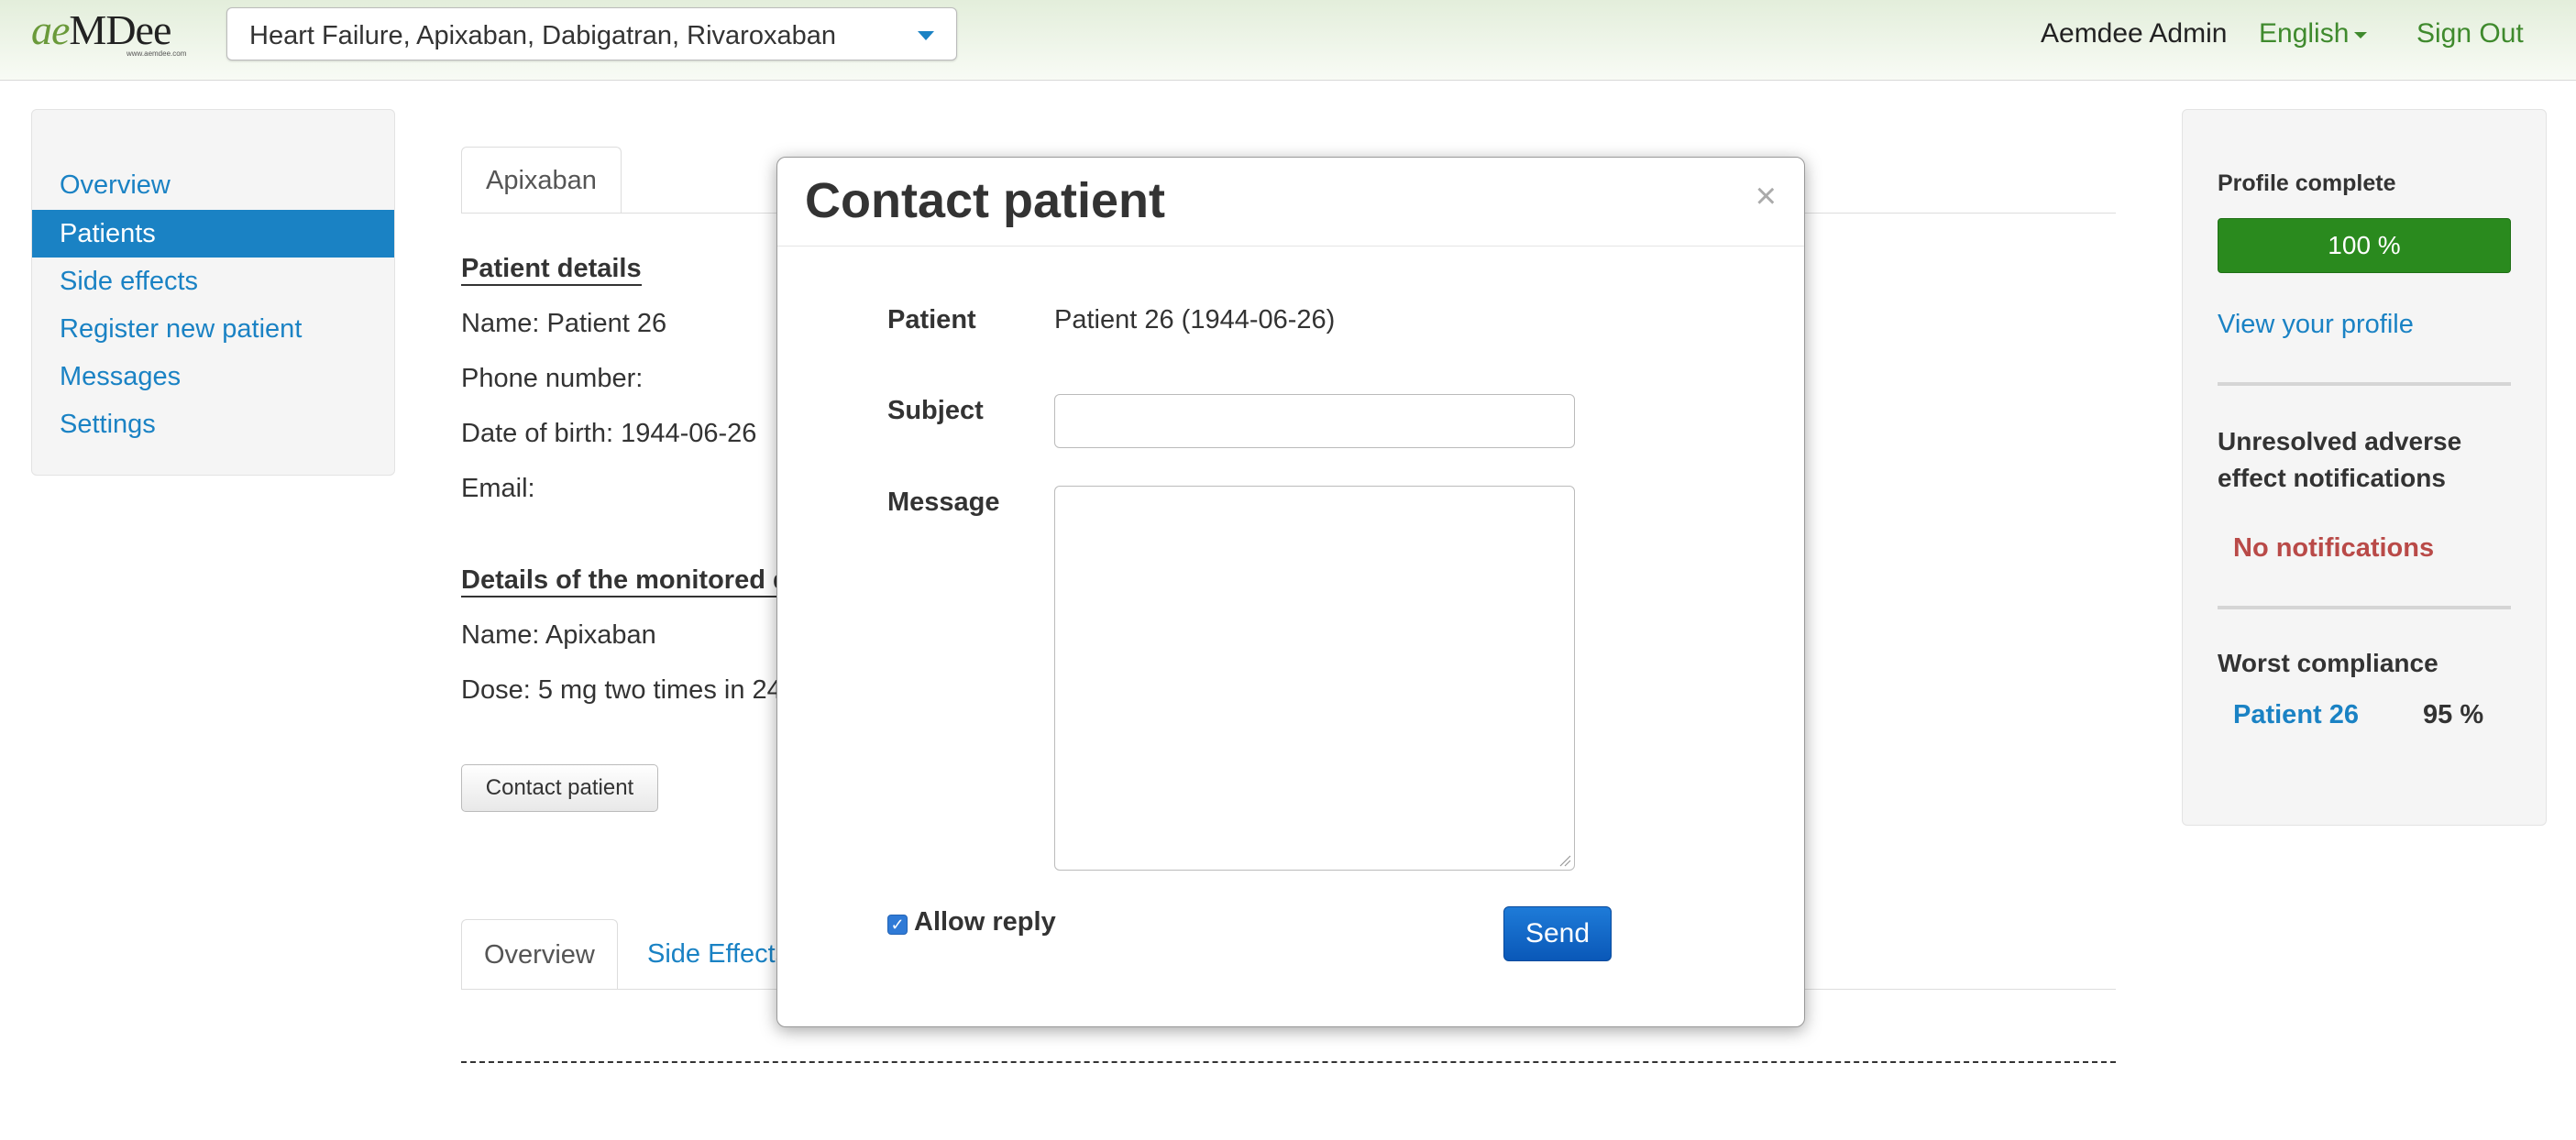 This screenshot has height=1140, width=2576. What do you see at coordinates (2304, 33) in the screenshot?
I see `language-label: English` at bounding box center [2304, 33].